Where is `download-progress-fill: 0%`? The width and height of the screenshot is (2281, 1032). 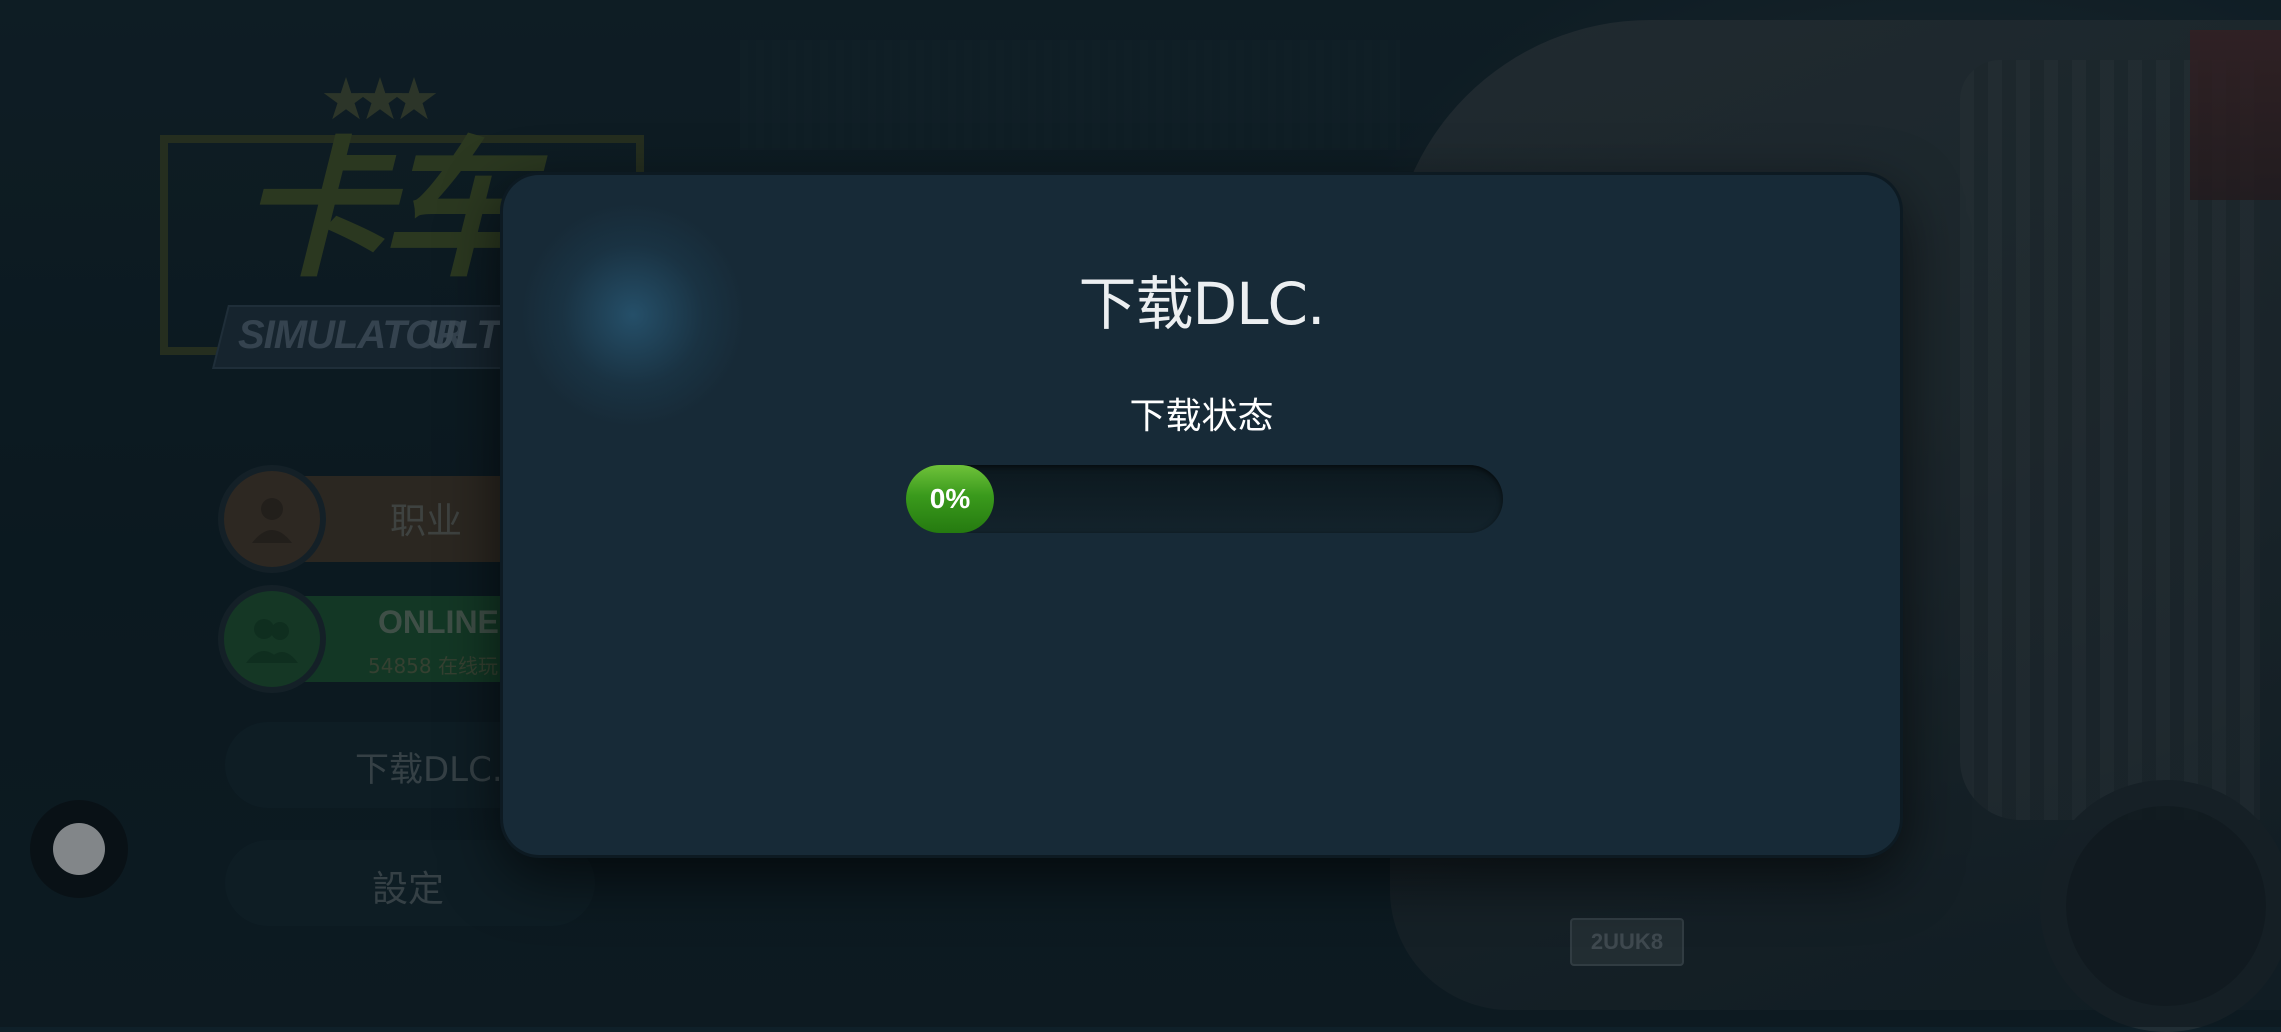 download-progress-fill: 0% is located at coordinates (950, 499).